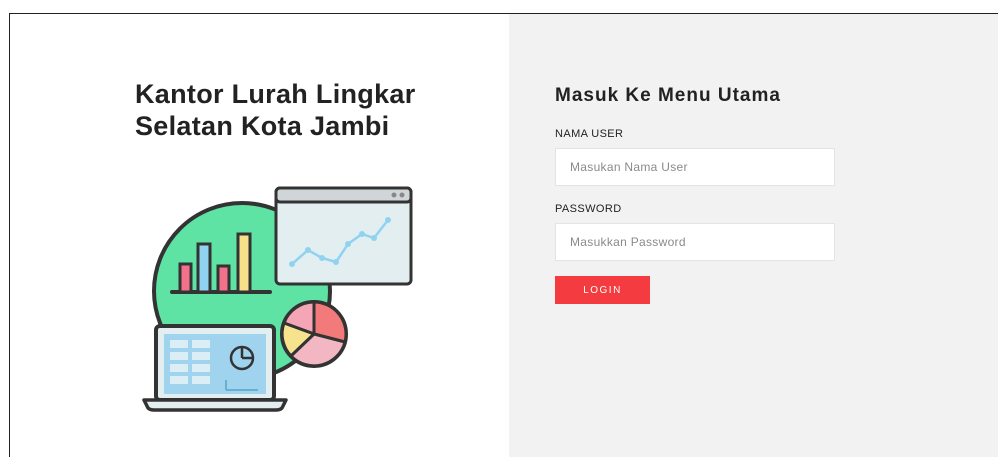 This screenshot has width=998, height=457. I want to click on username-label: NAMA USER, so click(589, 134).